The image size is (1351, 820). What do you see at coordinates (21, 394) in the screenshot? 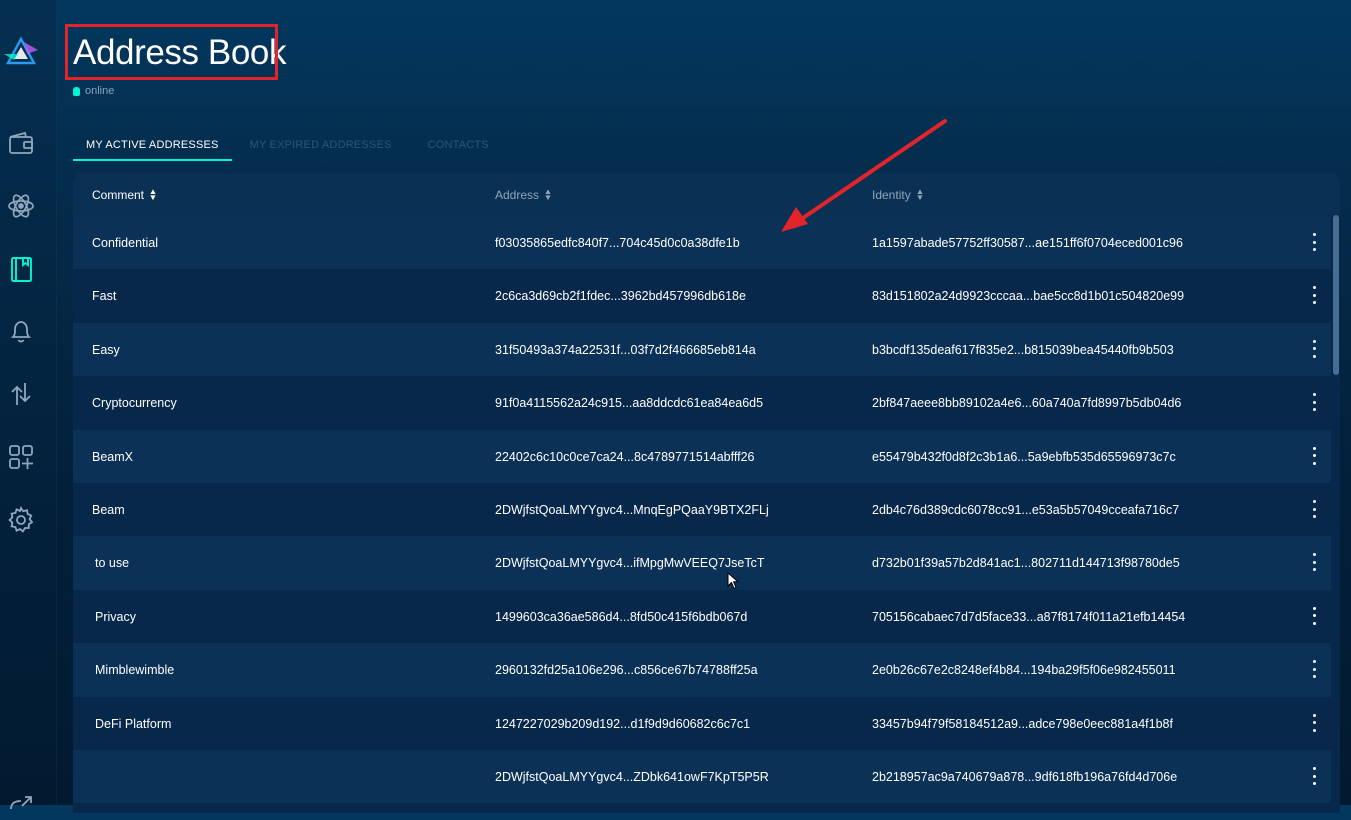
I see `transfer-arrows-icon` at bounding box center [21, 394].